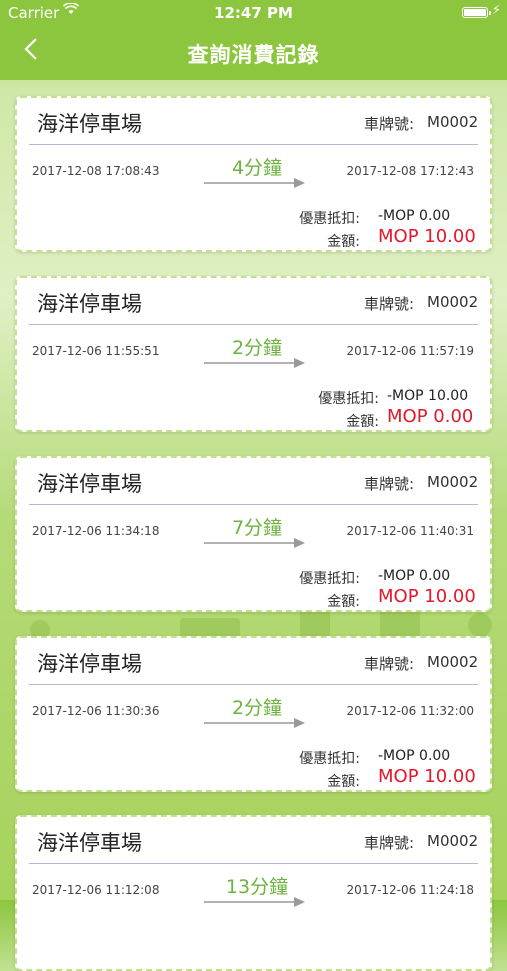 The image size is (507, 971). I want to click on end-time: 2017-12-06 11:24:18, so click(410, 890).